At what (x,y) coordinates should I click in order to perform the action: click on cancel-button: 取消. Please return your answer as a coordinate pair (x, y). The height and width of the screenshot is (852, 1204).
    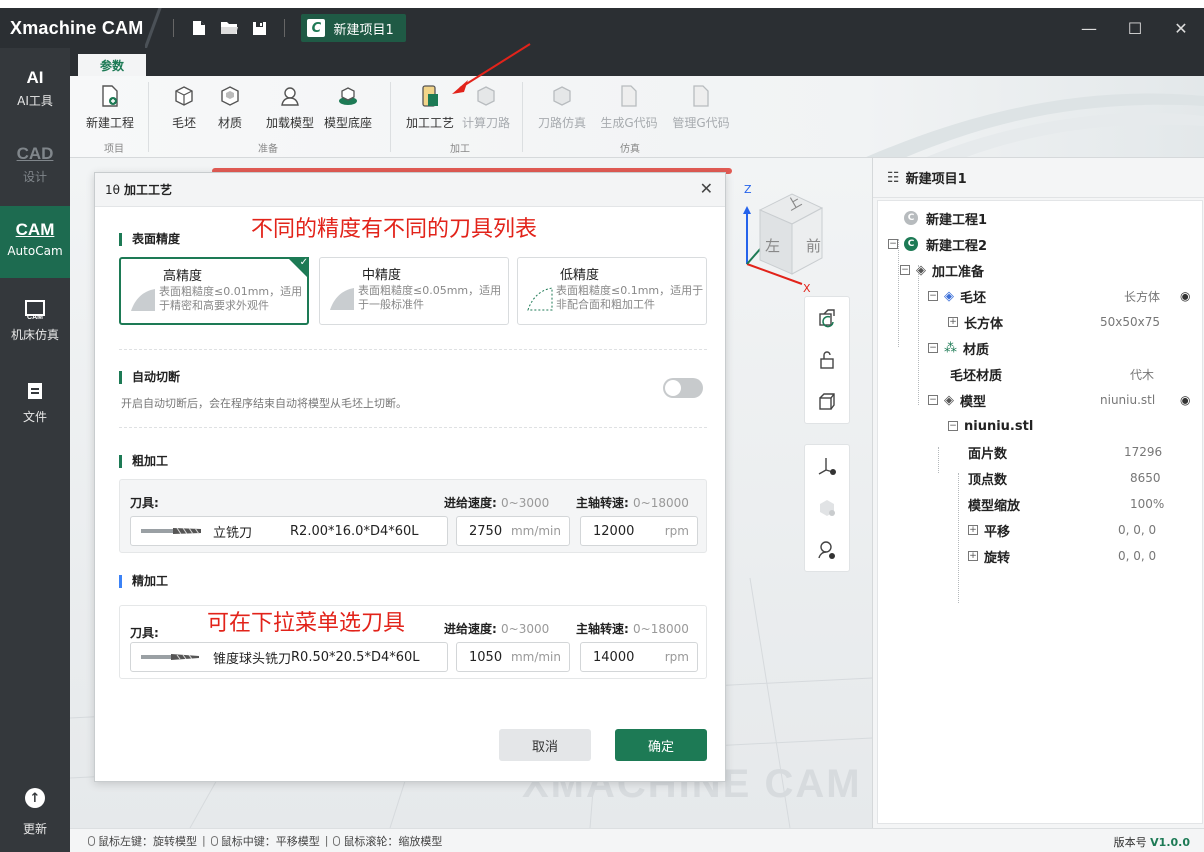
    Looking at the image, I should click on (545, 745).